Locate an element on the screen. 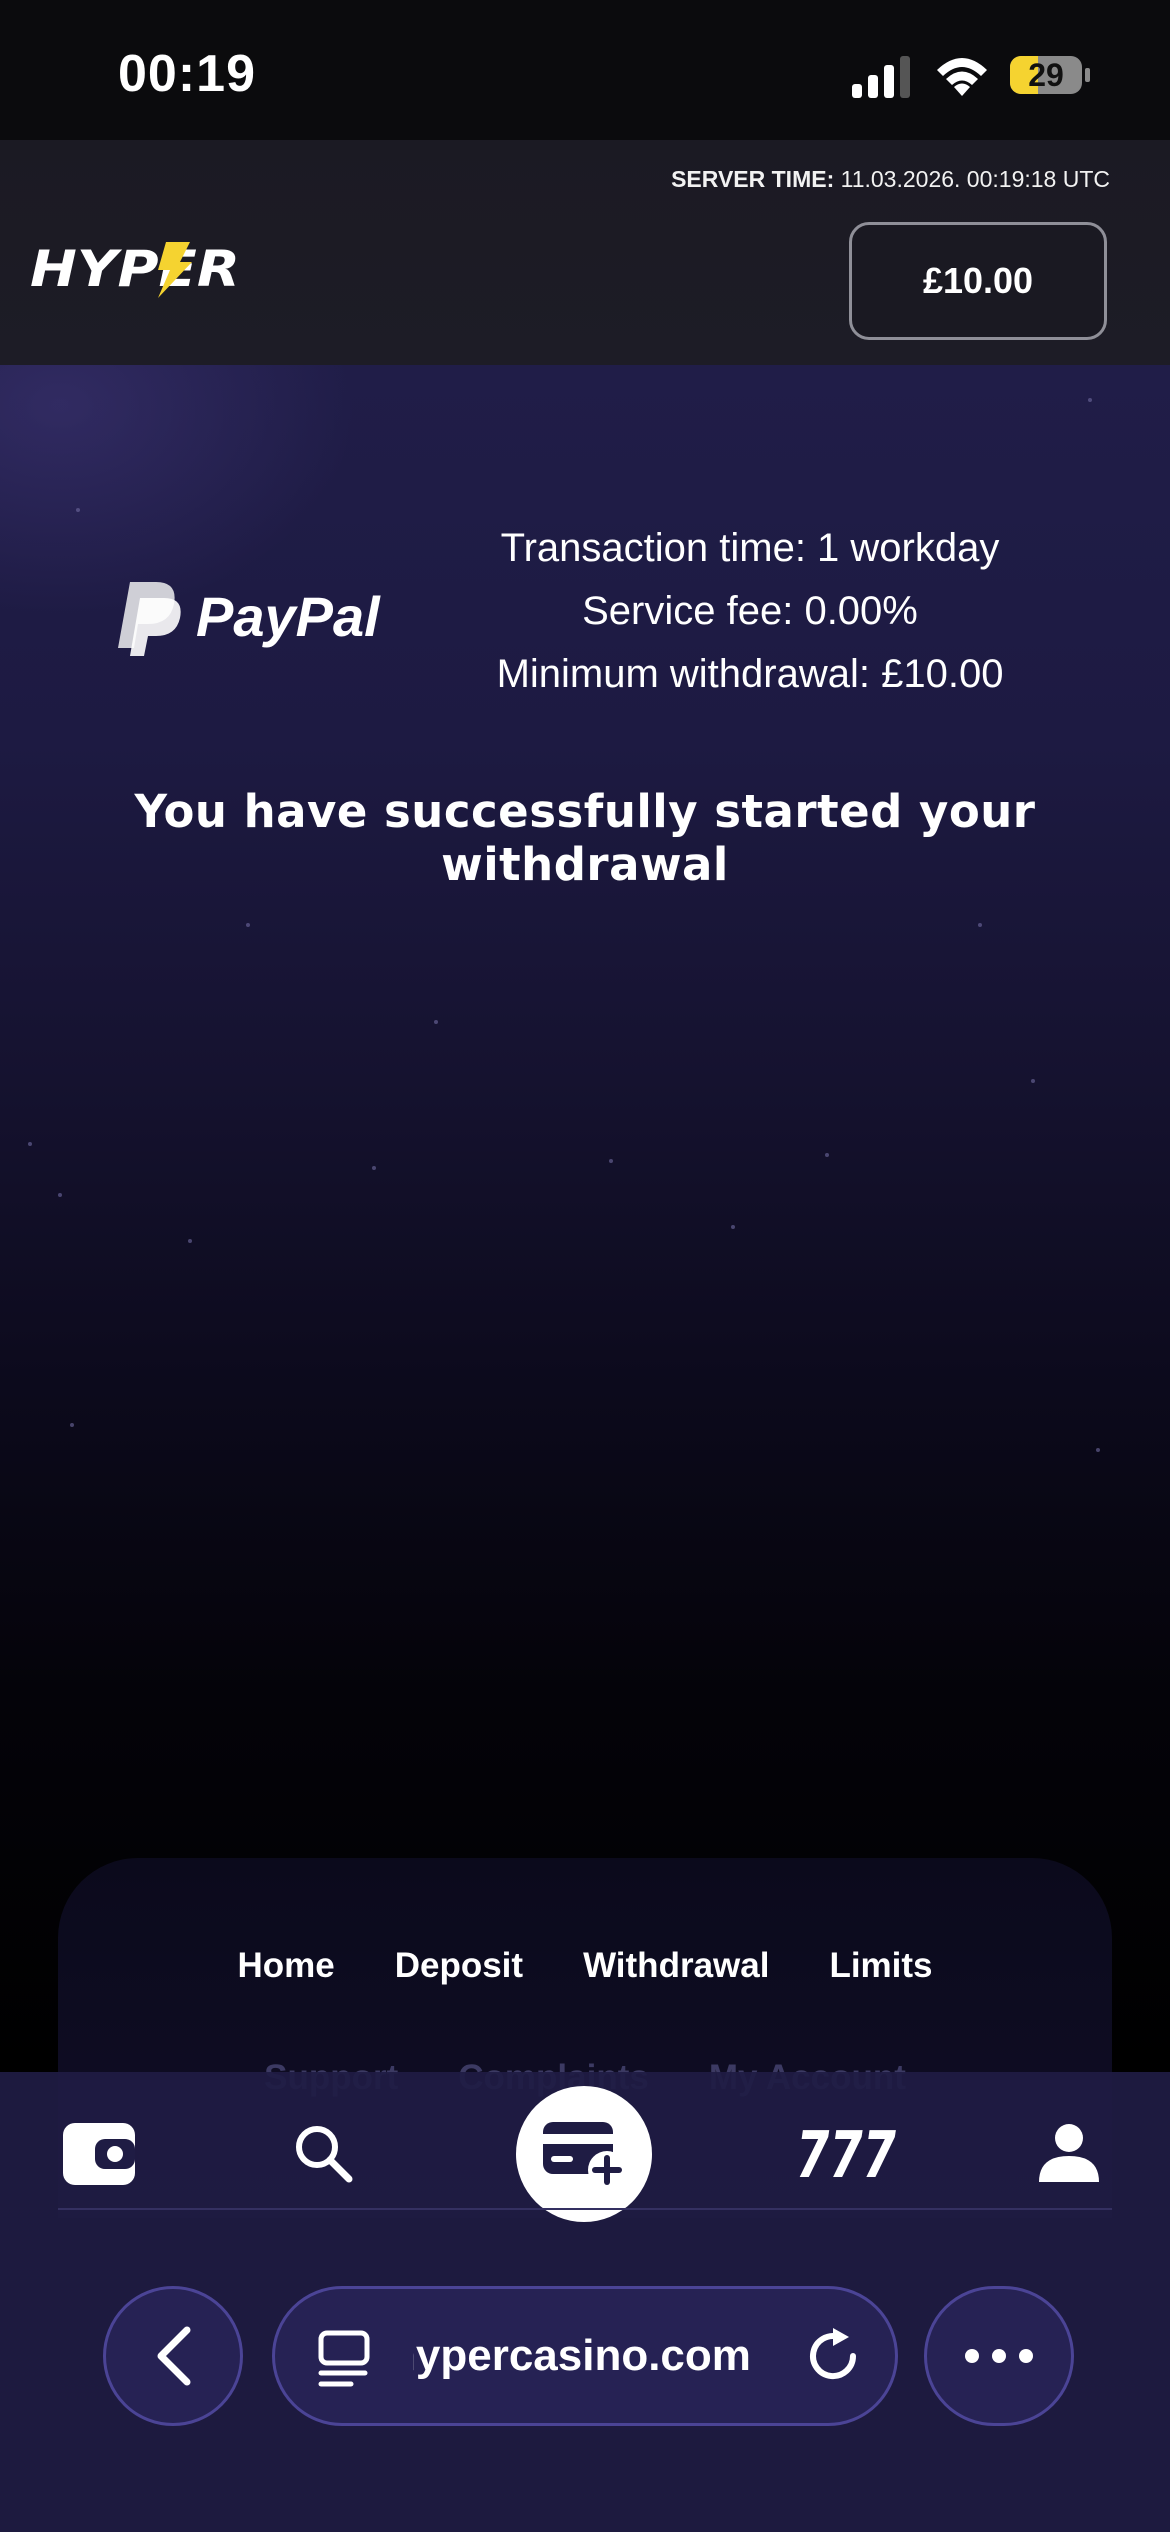 Image resolution: width=1170 pixels, height=2532 pixels. footer-link-deposit: Deposit is located at coordinates (459, 1966).